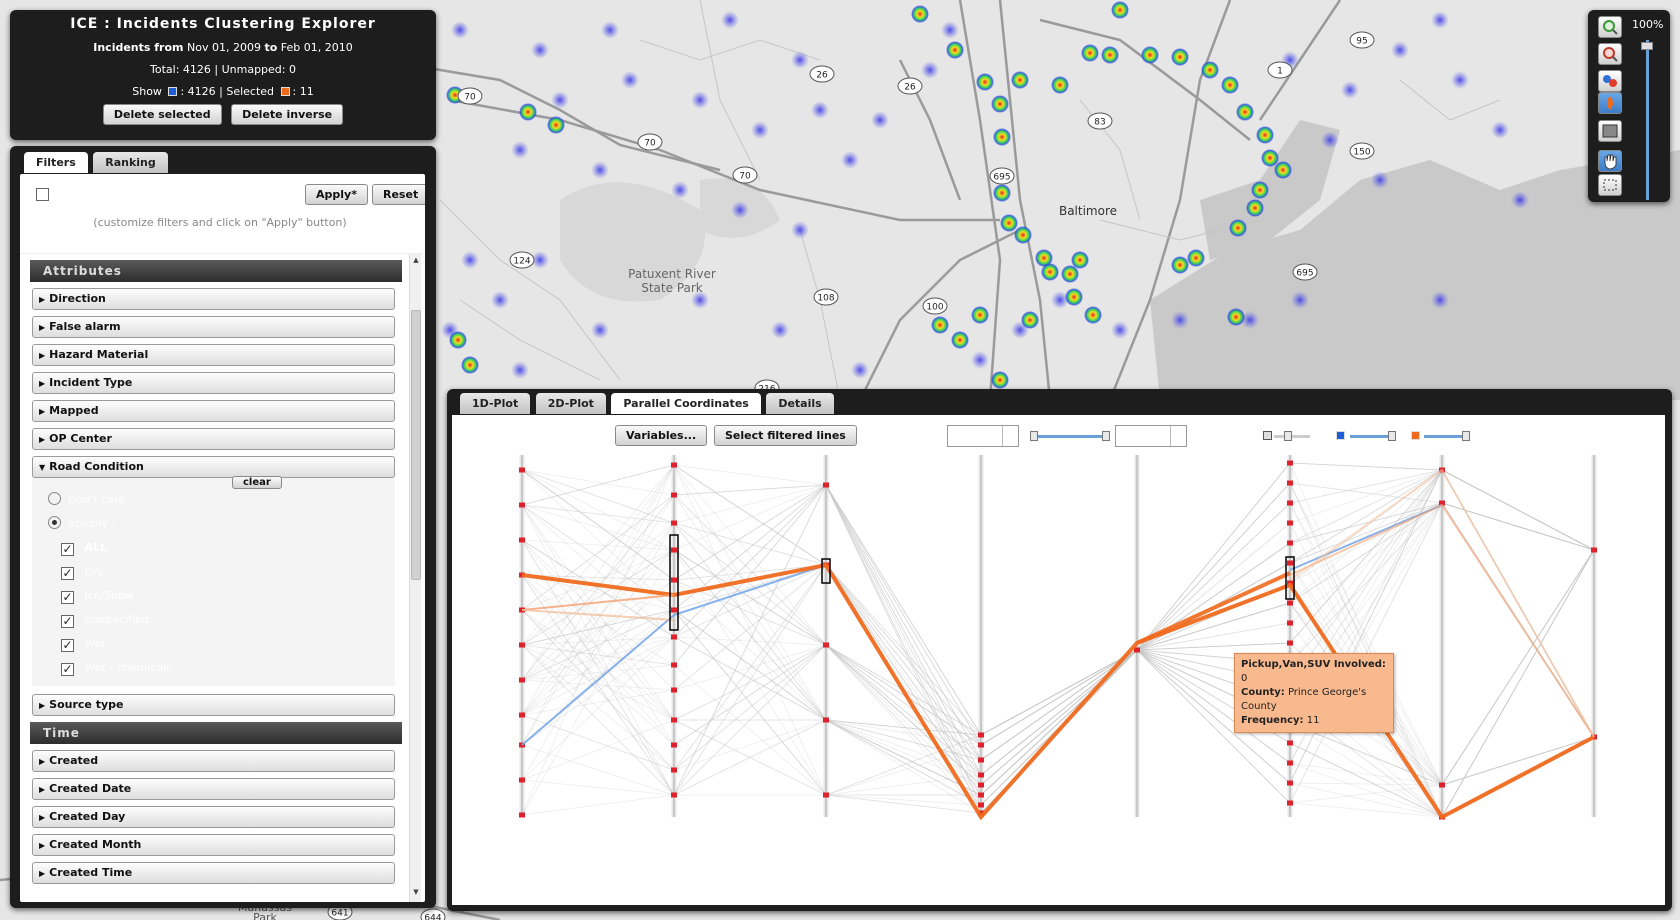  Describe the element at coordinates (287, 114) in the screenshot. I see `delete-inverse-button: Delete inverse` at that location.